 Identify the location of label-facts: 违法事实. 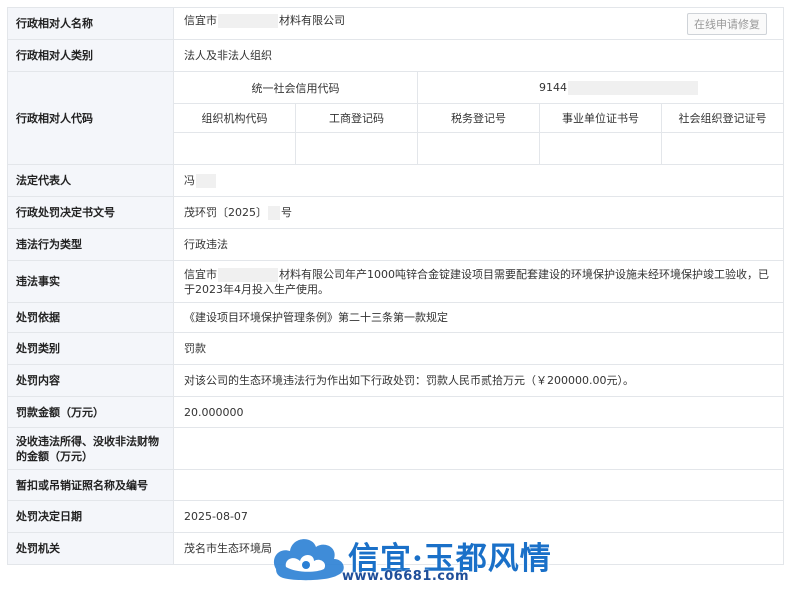
(90, 281).